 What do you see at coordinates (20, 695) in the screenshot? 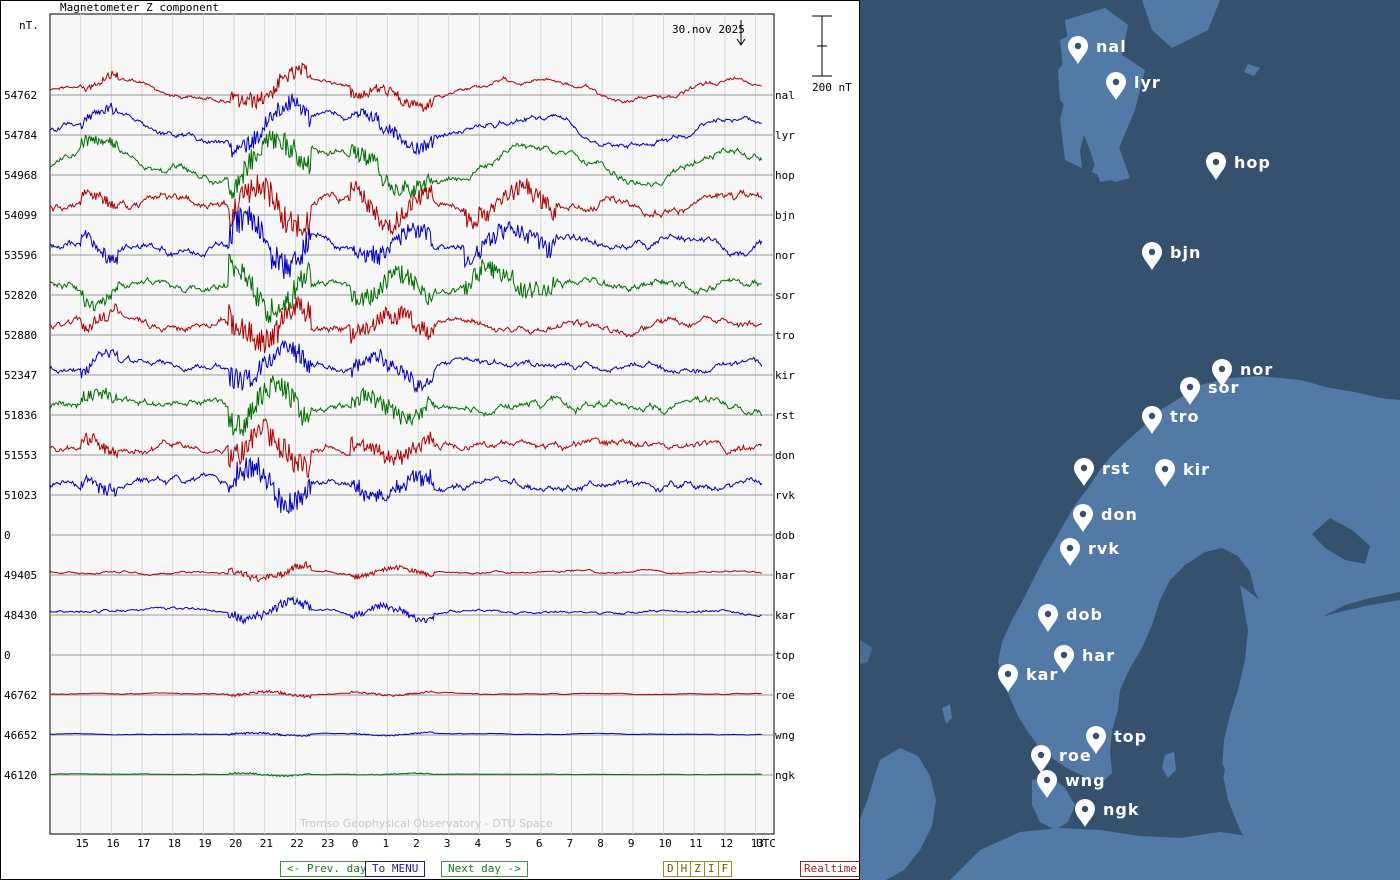
I see `baseline-value-label: 46762` at bounding box center [20, 695].